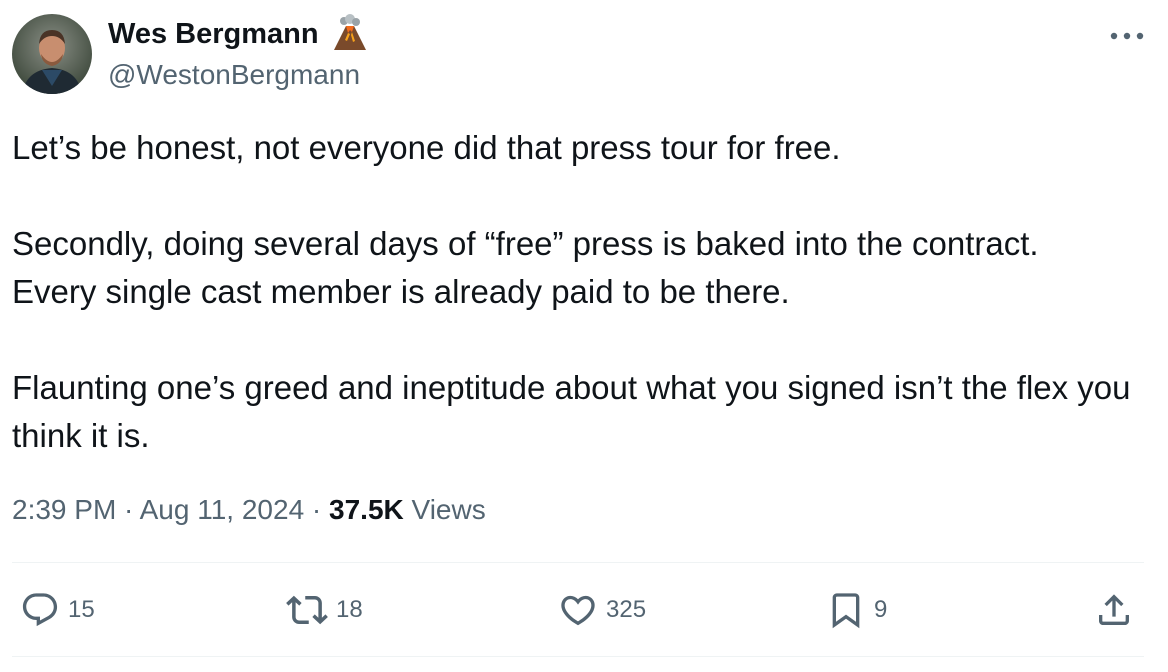 The image size is (1168, 672). I want to click on avatar-photo, so click(52, 54).